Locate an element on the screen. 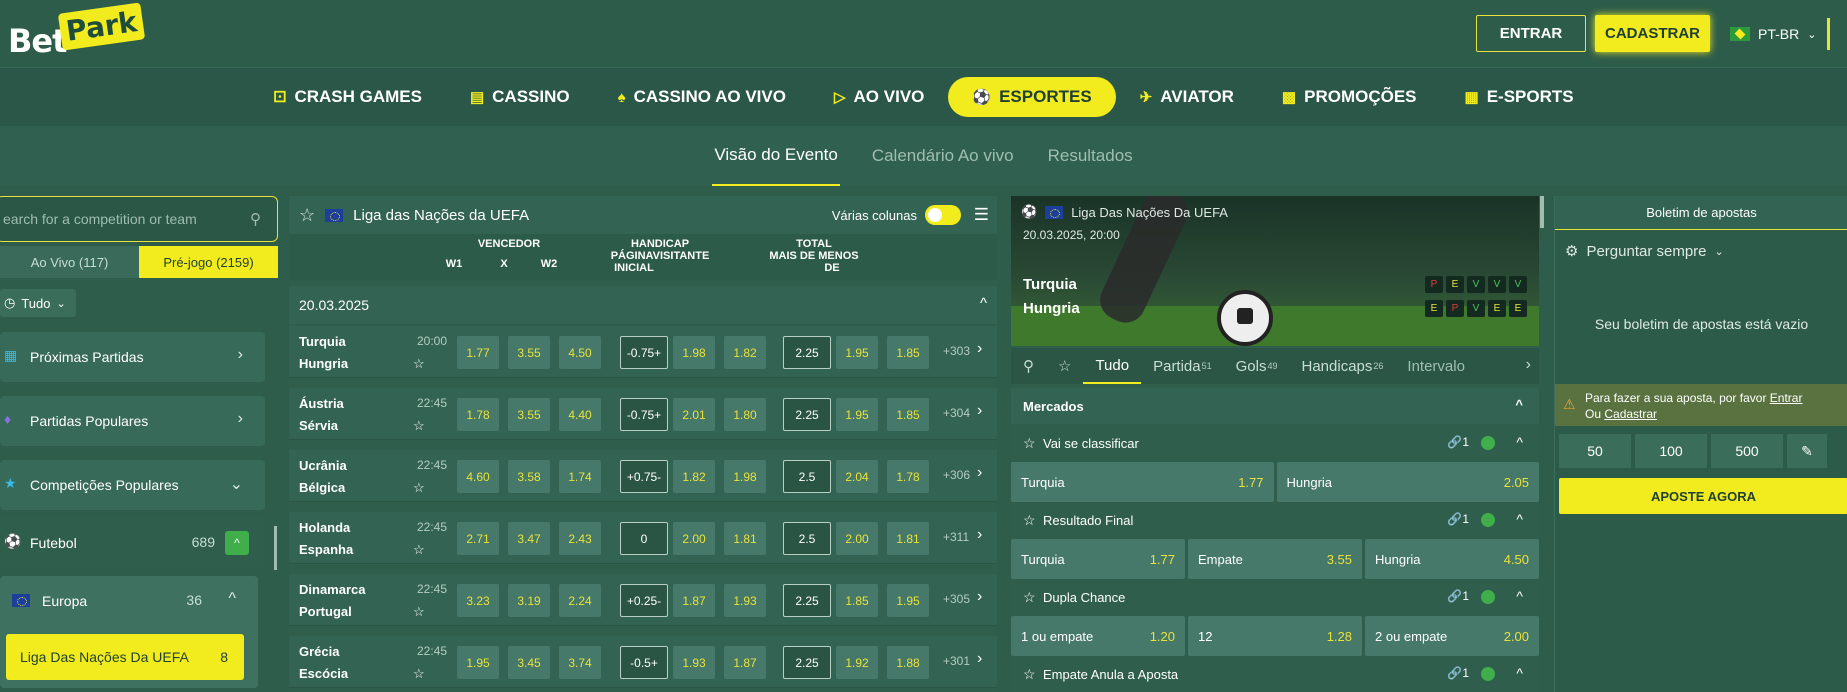 The height and width of the screenshot is (692, 1847). market-header: ☆ Dupla Chance 🔗1 ^ is located at coordinates (1275, 597).